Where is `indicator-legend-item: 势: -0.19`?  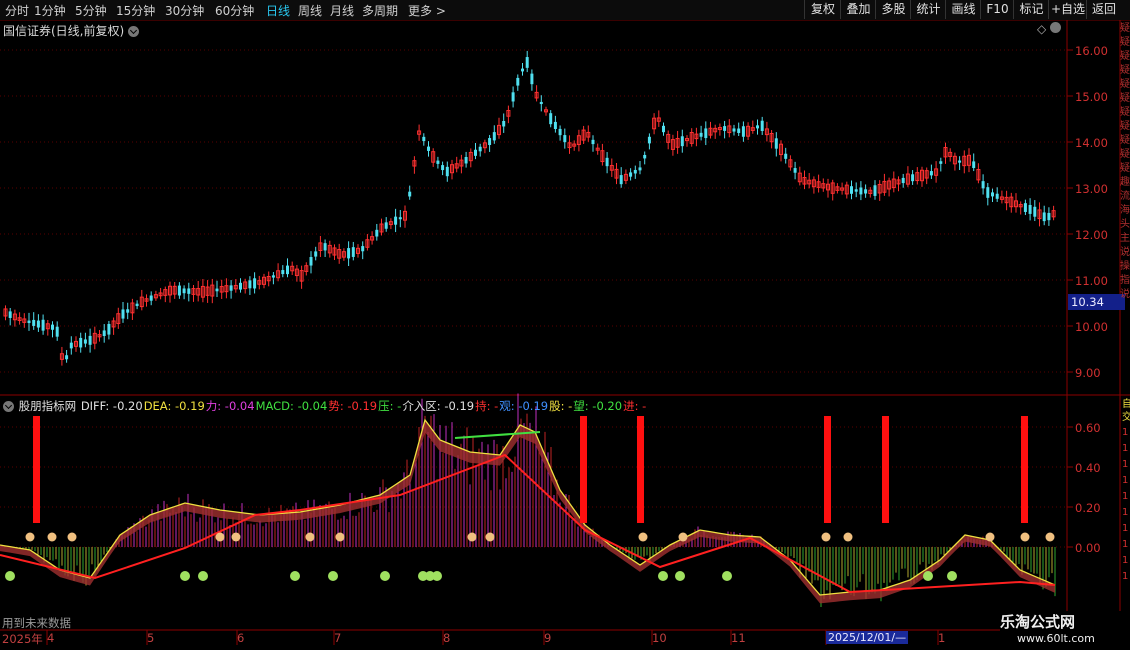
indicator-legend-item: 势: -0.19 is located at coordinates (353, 406).